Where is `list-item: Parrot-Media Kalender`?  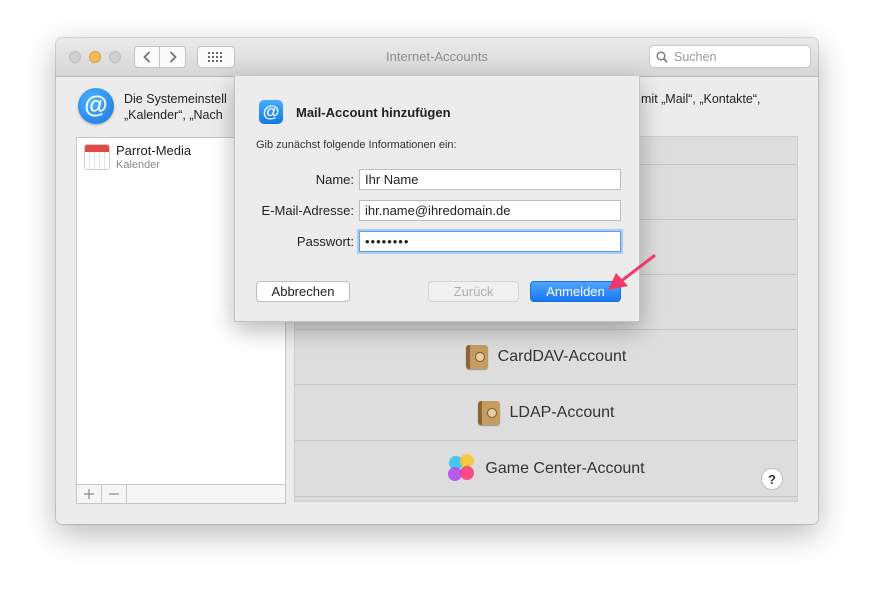
list-item: Parrot-Media Kalender is located at coordinates (138, 157).